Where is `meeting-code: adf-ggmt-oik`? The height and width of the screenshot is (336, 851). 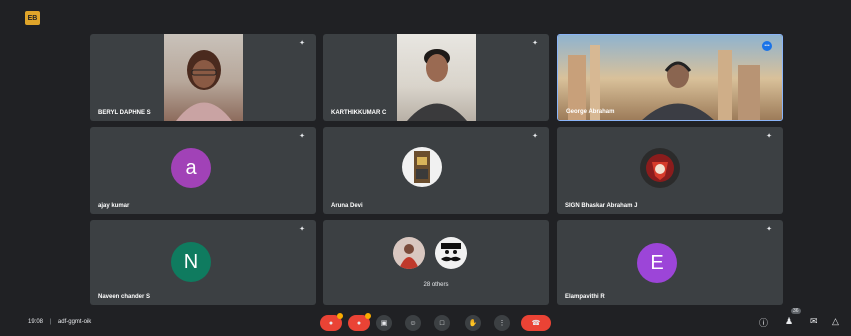 meeting-code: adf-ggmt-oik is located at coordinates (74, 322).